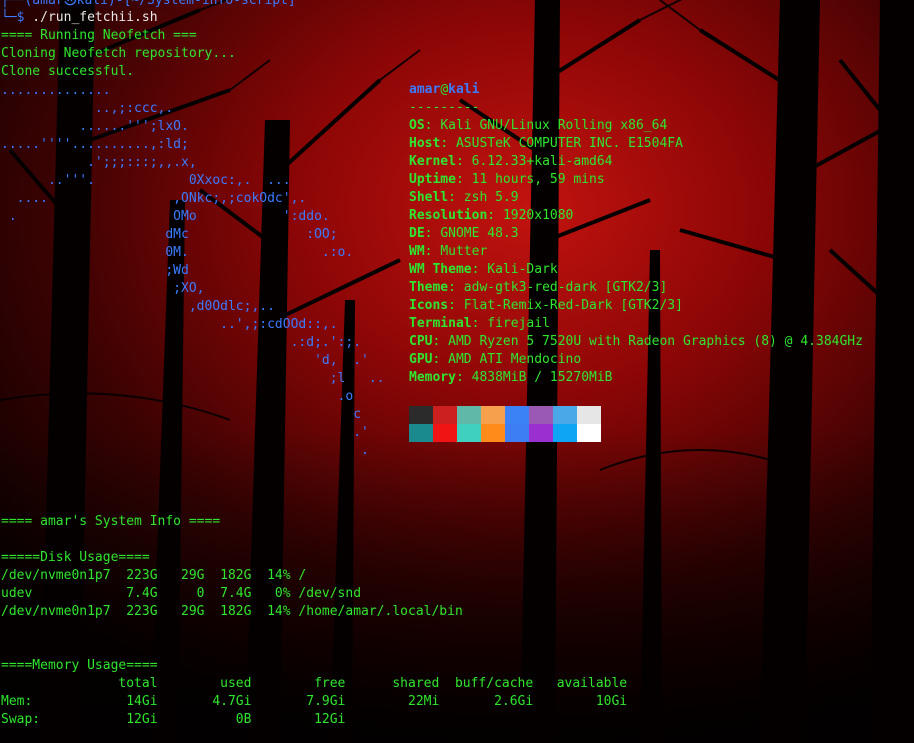  I want to click on info-value: Kali GNU/Linux Rolling x86_64, so click(554, 125).